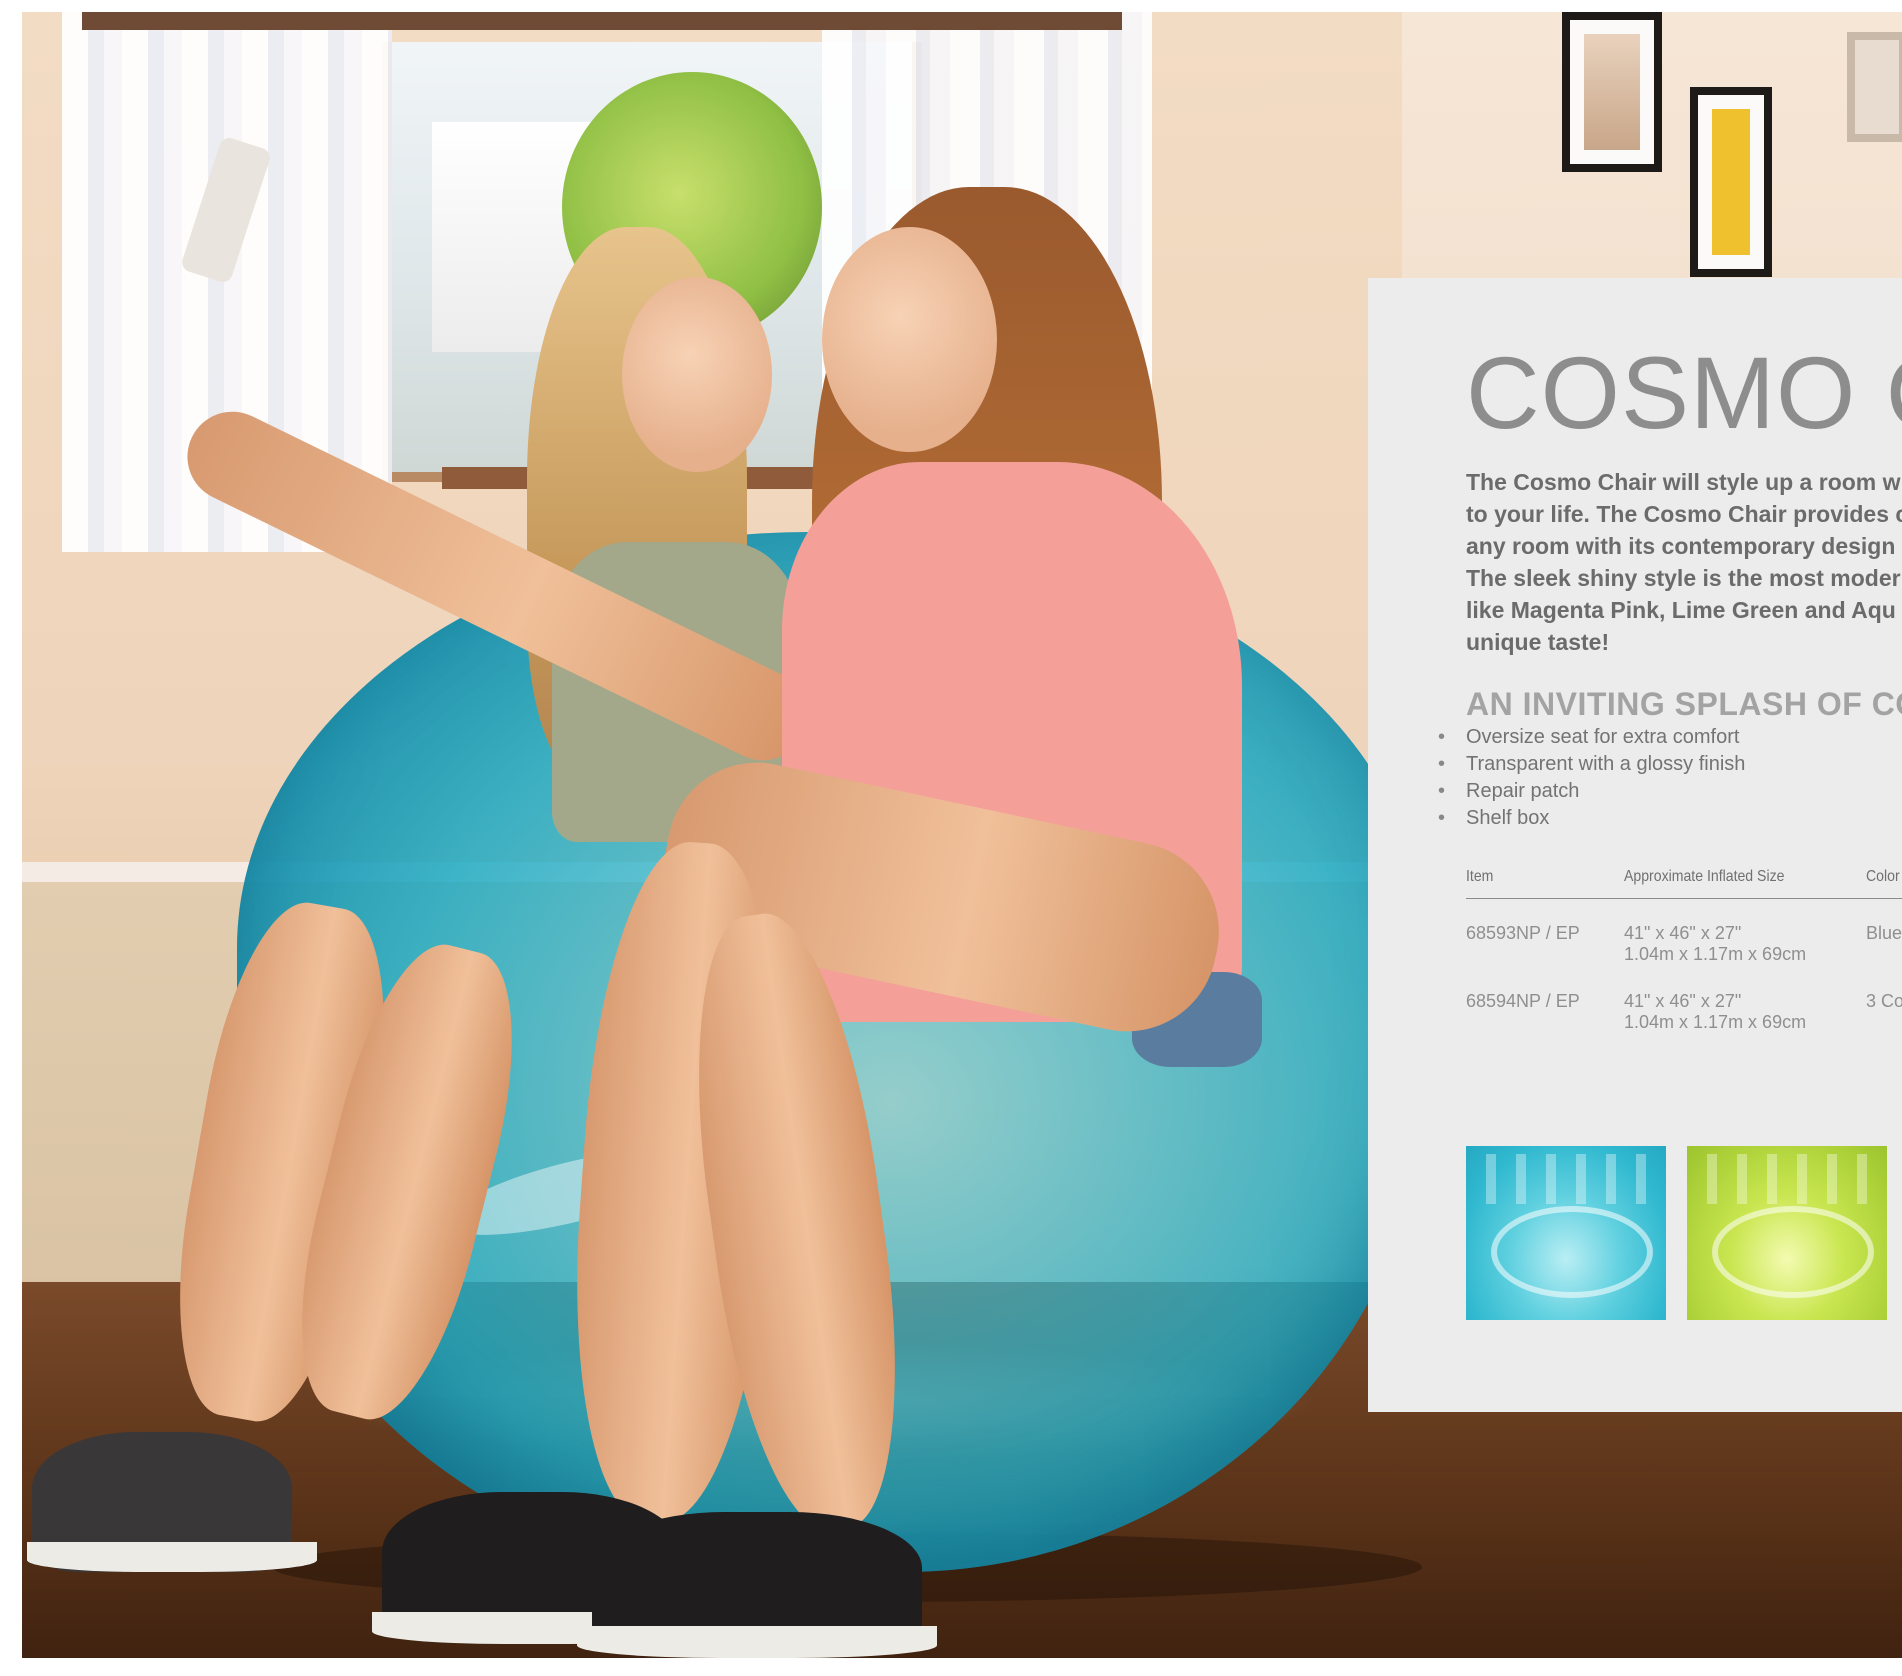 This screenshot has height=1676, width=1902. Describe the element at coordinates (1684, 704) in the screenshot. I see `section-subheading: AN INVITING SPLASH OF CO` at that location.